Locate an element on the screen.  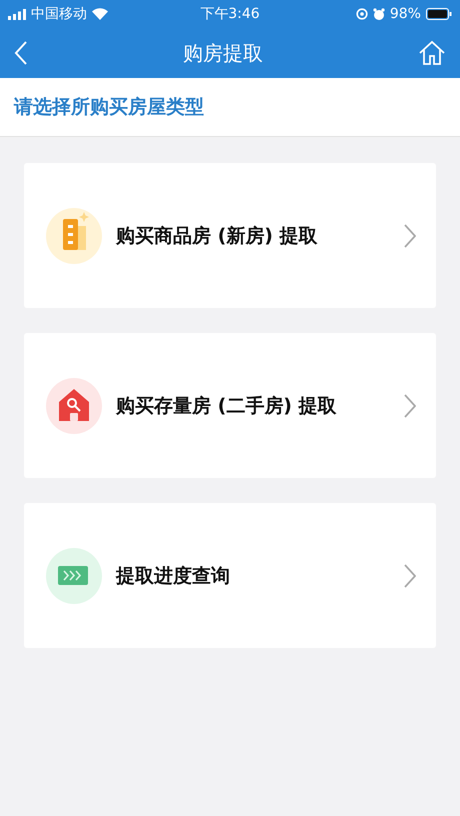
wifi-icon is located at coordinates (100, 14).